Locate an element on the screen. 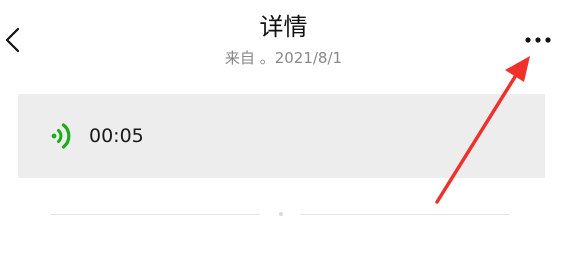  page-title: 详情 is located at coordinates (283, 27).